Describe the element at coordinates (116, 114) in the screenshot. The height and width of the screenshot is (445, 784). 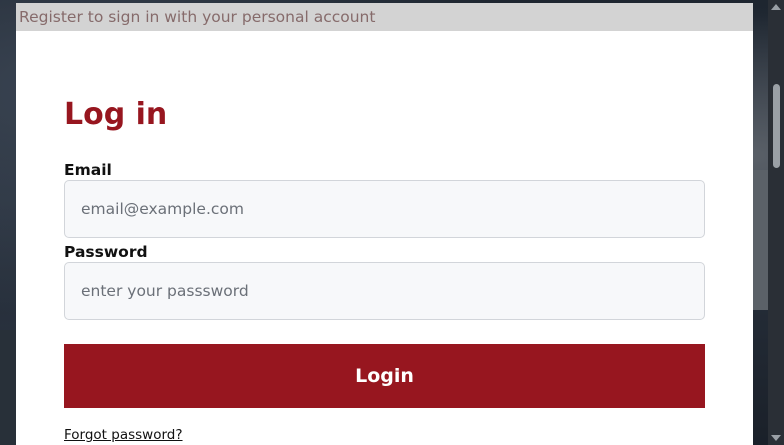
I see `page-title: Log in` at that location.